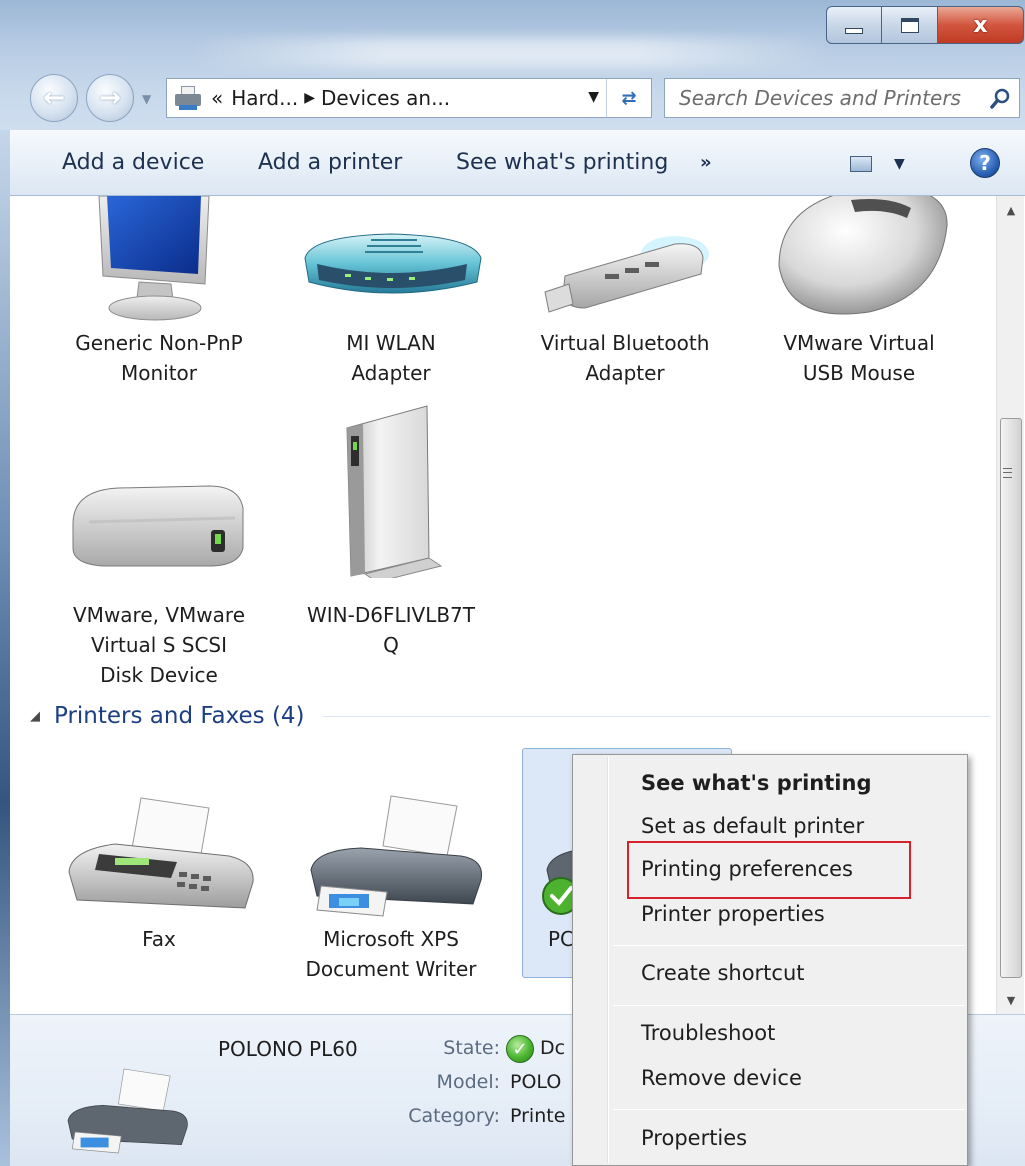  I want to click on breadcrumb-overflow: «, so click(217, 98).